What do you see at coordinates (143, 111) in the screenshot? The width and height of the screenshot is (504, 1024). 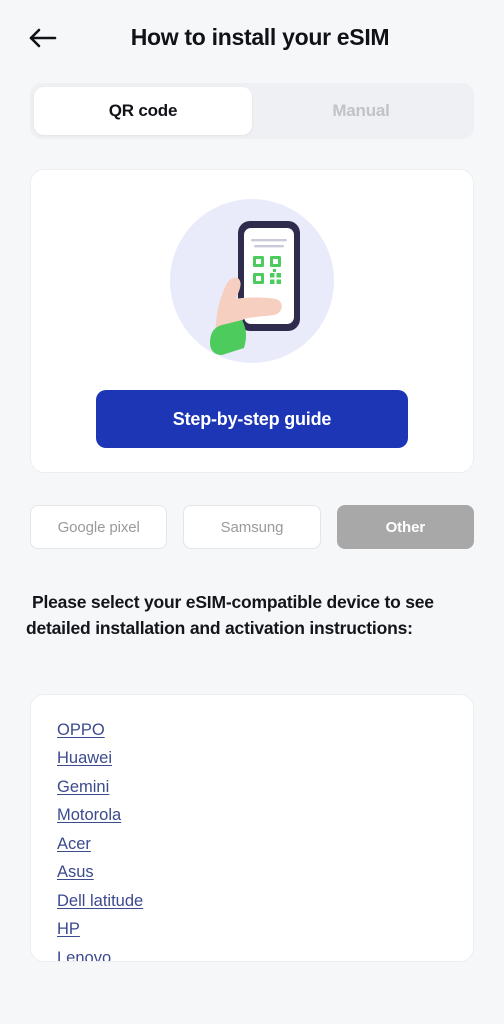 I see `tab-qr-code: QR code` at bounding box center [143, 111].